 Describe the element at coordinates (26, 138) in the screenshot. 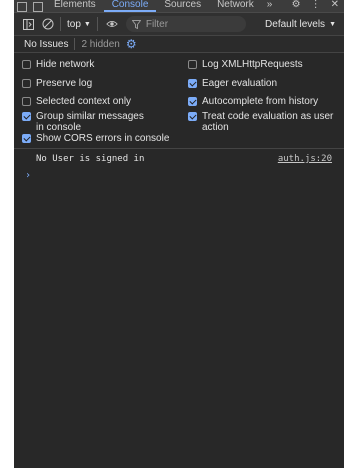

I see `cors-errors-checkbox` at that location.